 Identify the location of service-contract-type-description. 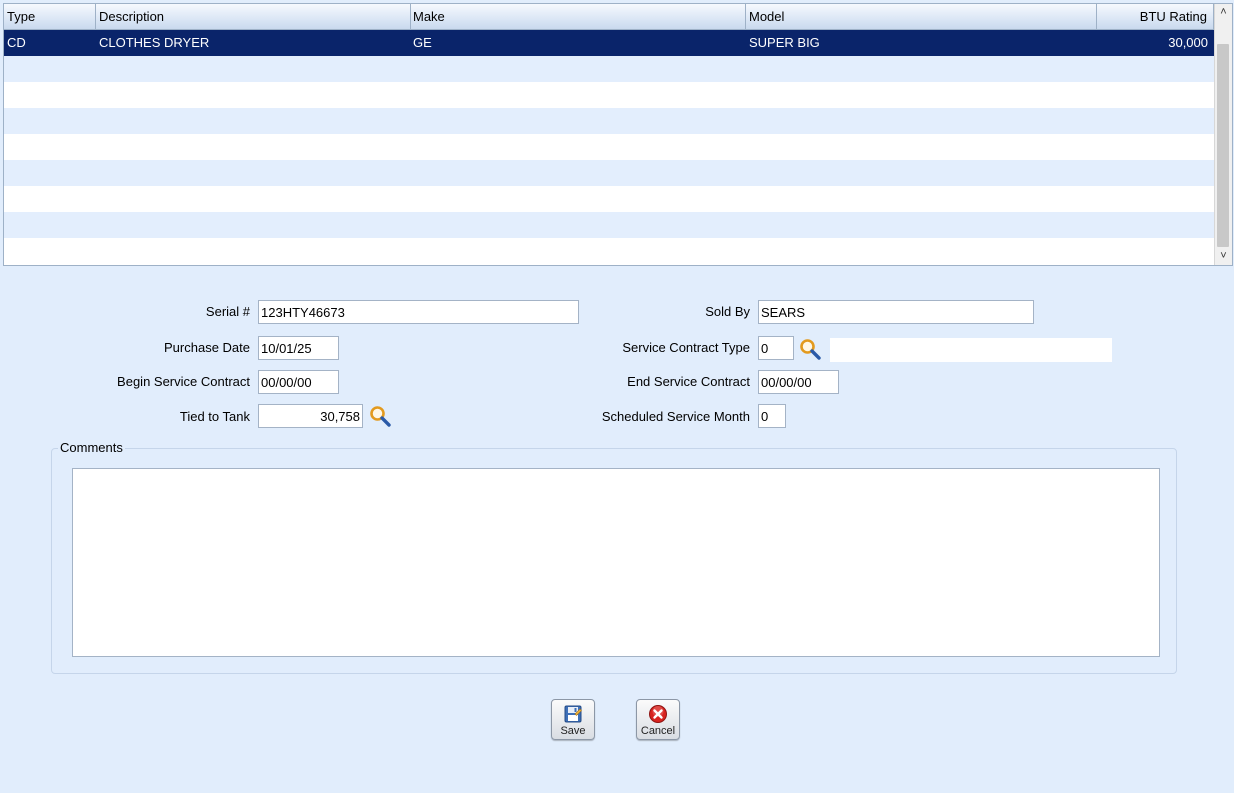
(971, 350).